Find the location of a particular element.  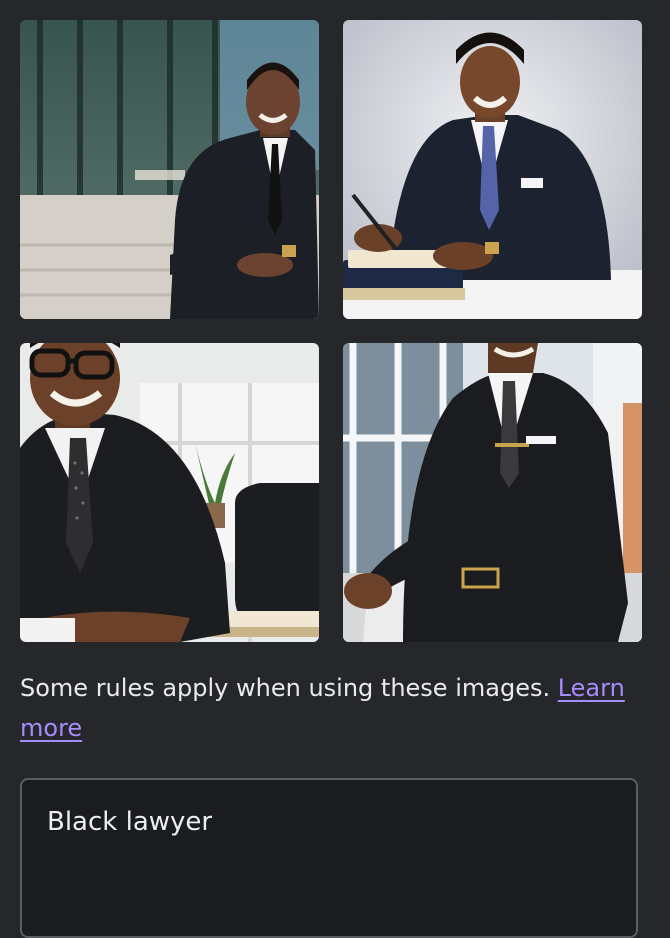

result-image-1-picture is located at coordinates (169, 169).